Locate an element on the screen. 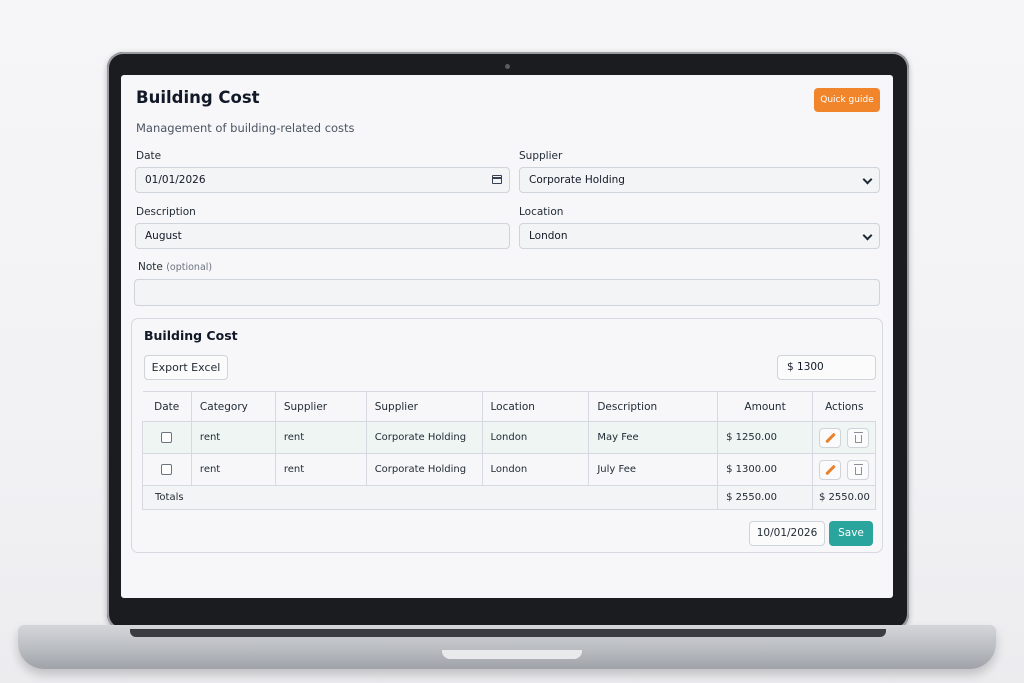  supplier-select: Corporate Holding is located at coordinates (699, 180).